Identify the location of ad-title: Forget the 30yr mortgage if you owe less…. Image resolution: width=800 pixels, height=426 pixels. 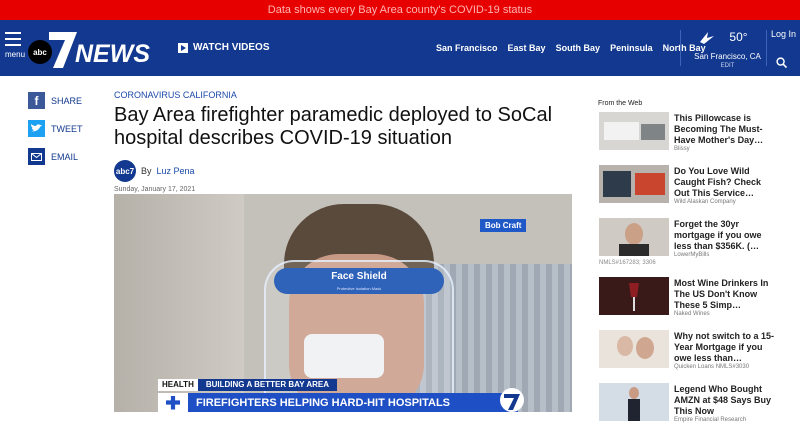
(724, 235).